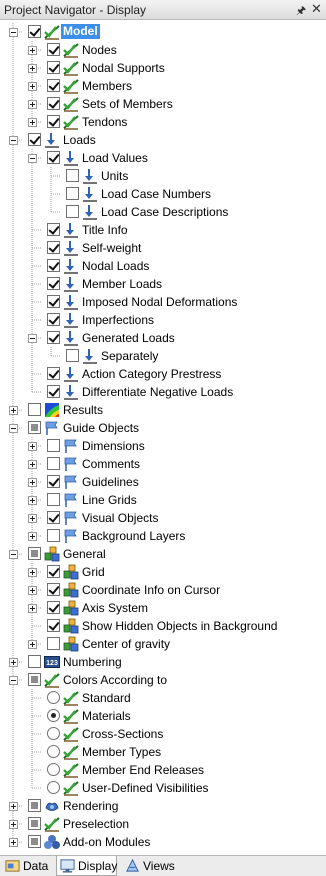 The height and width of the screenshot is (876, 326). Describe the element at coordinates (163, 698) in the screenshot. I see `tree-item-standard: Standard` at that location.